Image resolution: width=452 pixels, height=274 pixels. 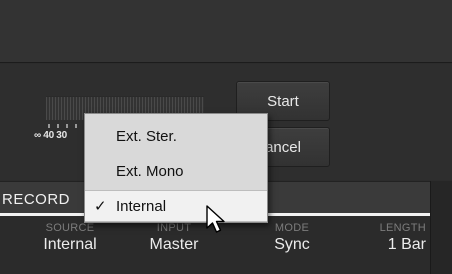 I want to click on mode-label: MODE, so click(x=292, y=228).